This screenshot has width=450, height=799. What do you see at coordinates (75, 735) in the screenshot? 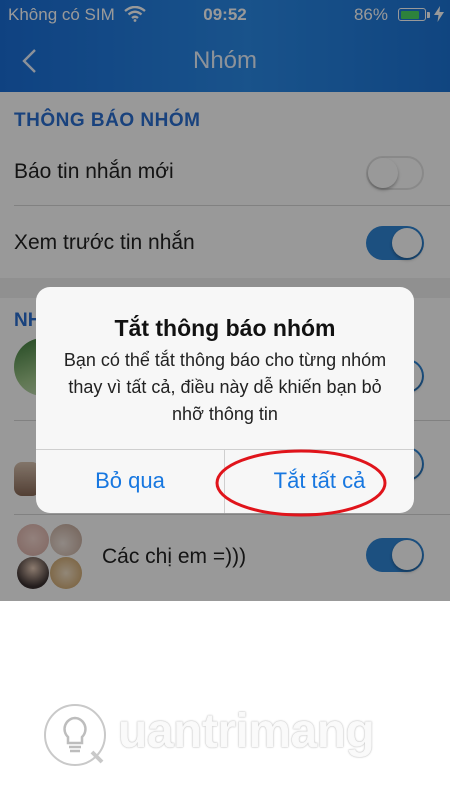
I see `lightbulb-logo-icon` at bounding box center [75, 735].